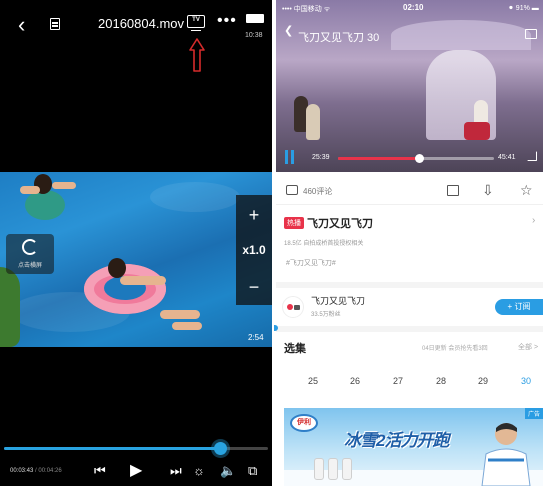 The height and width of the screenshot is (486, 543). I want to click on brightness-icon: ☼, so click(199, 471).